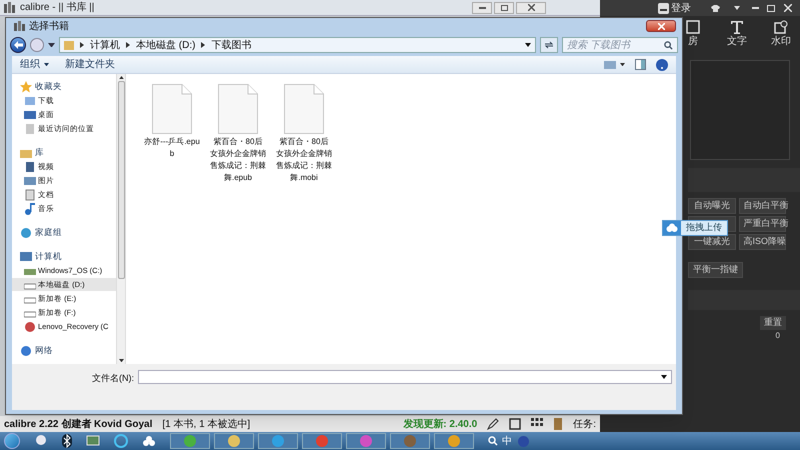 The width and height of the screenshot is (800, 450). What do you see at coordinates (584, 425) in the screenshot?
I see `jobs-label: 任务:` at bounding box center [584, 425].